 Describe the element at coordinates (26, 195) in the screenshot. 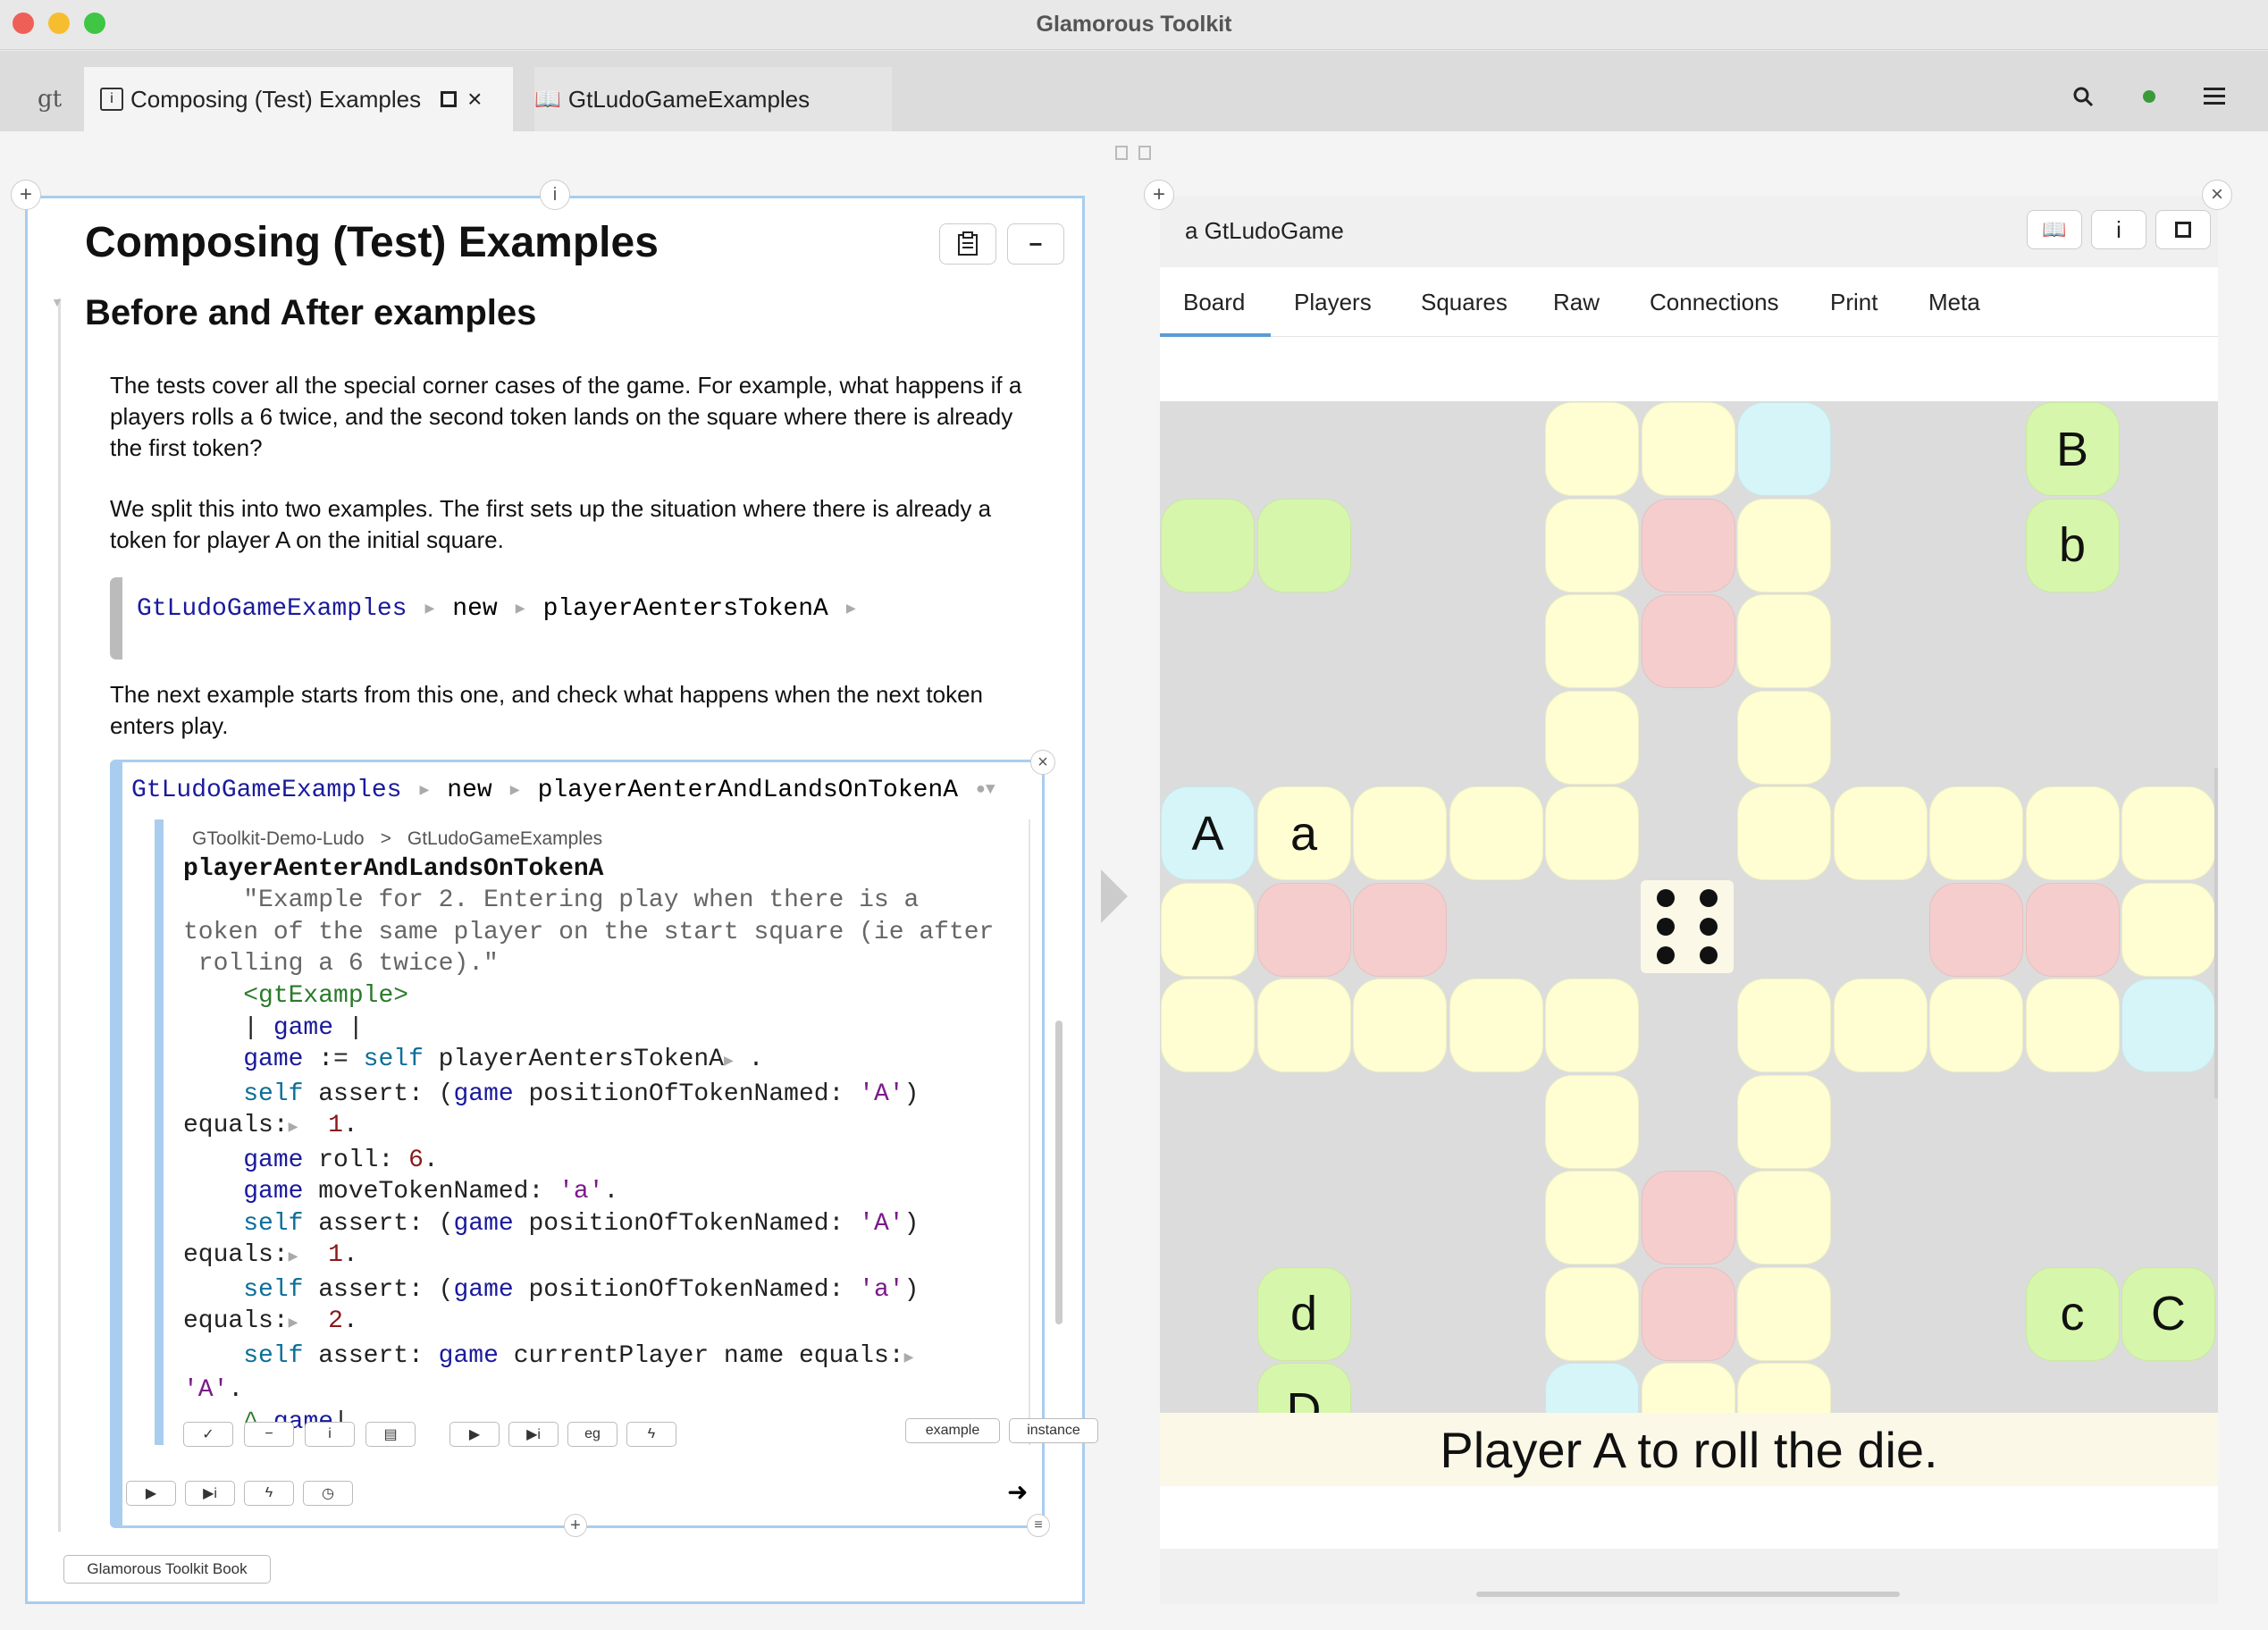

I see `add-pane-left-button: +` at that location.